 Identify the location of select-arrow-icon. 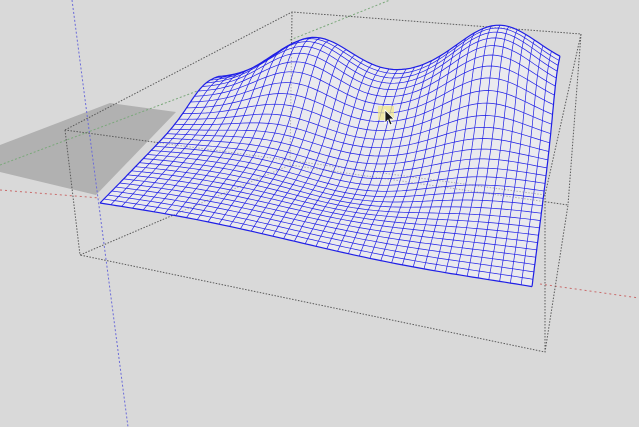
(386, 116).